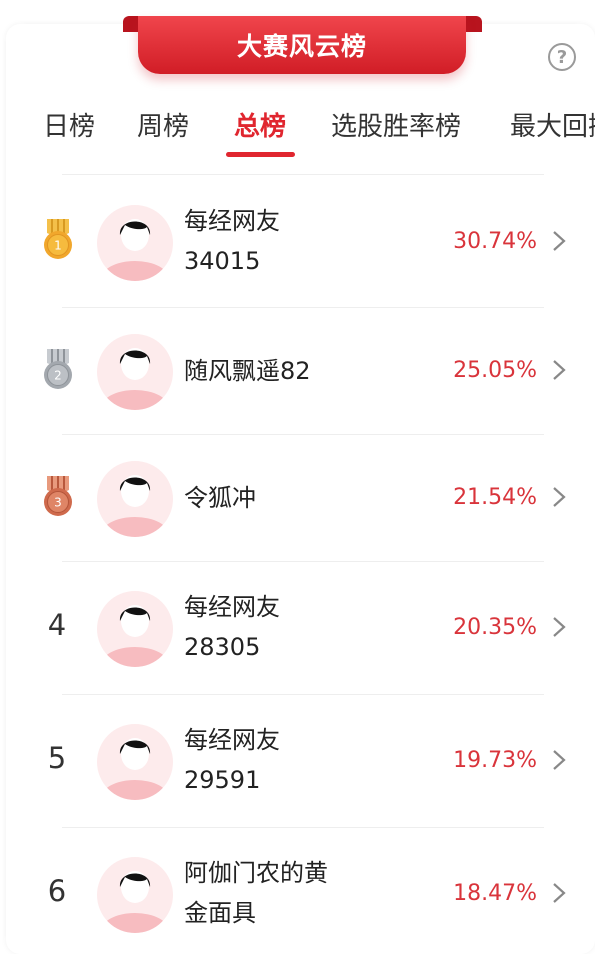  What do you see at coordinates (222, 261) in the screenshot?
I see `user-name-line2: 34015` at bounding box center [222, 261].